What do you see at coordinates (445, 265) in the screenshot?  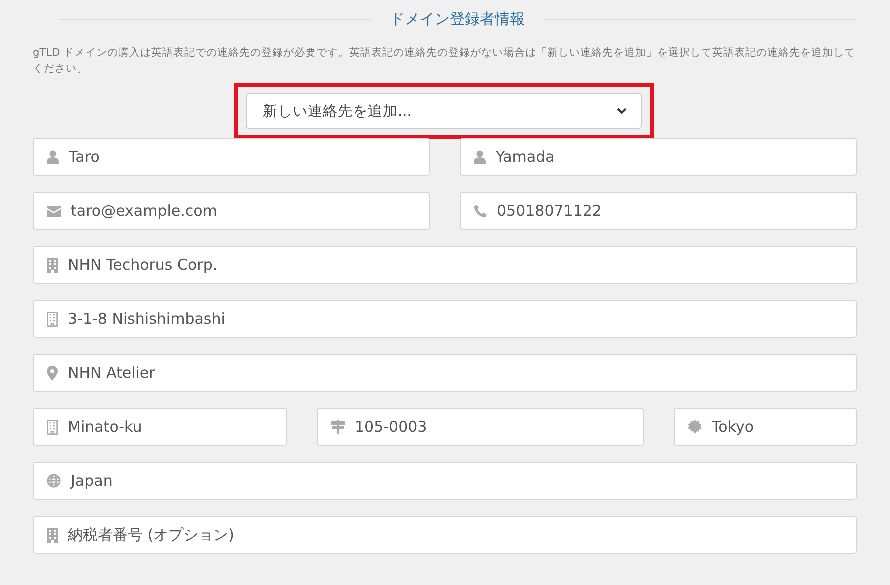 I see `input-field: NHN Techorus Corp.` at bounding box center [445, 265].